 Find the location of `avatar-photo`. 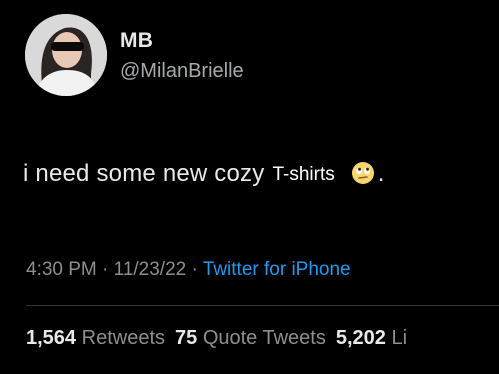

avatar-photo is located at coordinates (66, 55).